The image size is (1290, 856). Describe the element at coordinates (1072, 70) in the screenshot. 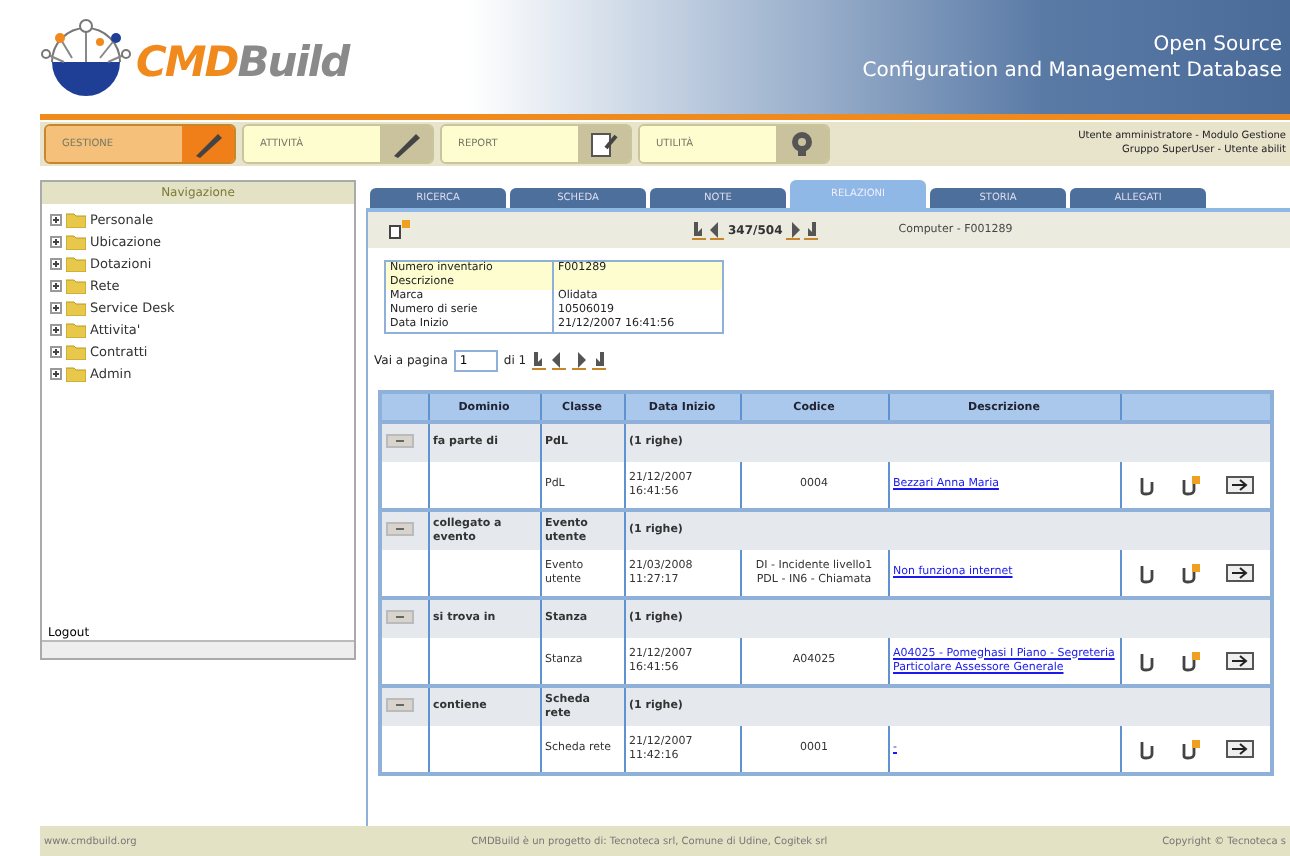

I see `tagline: Configuration and Management Database` at that location.